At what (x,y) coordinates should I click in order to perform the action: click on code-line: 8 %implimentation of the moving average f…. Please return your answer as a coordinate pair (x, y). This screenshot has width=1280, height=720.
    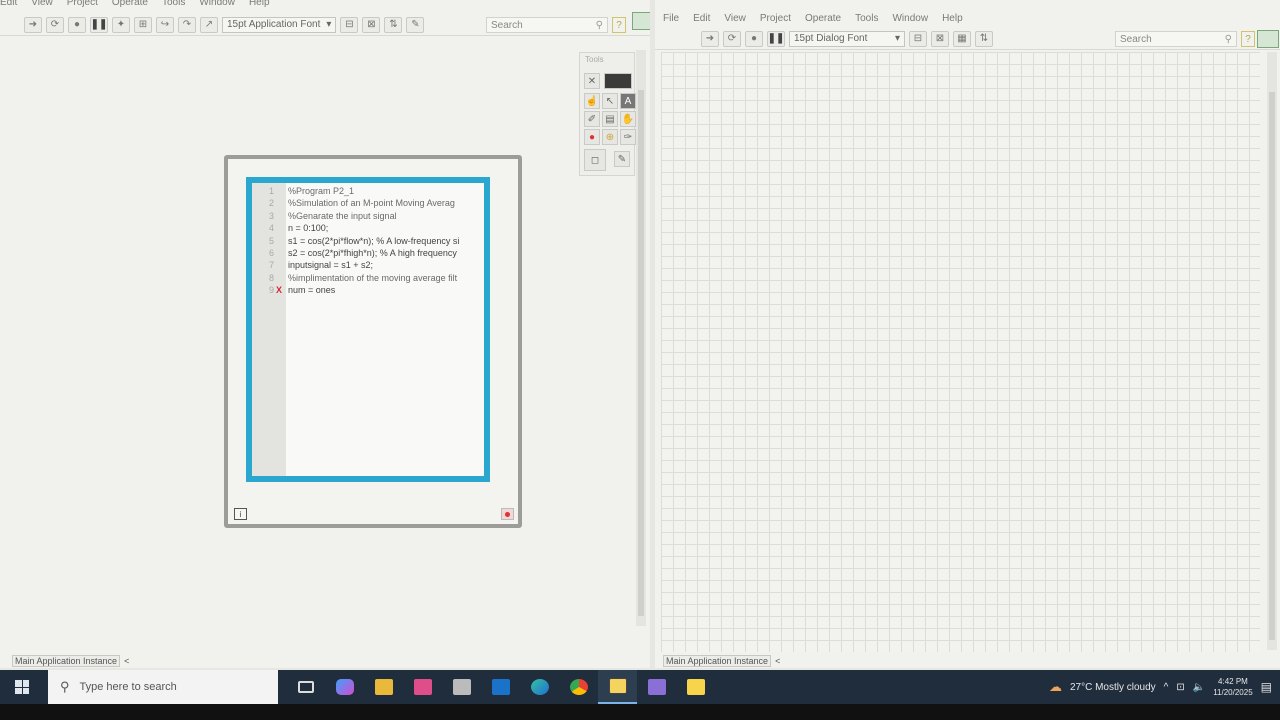
    Looking at the image, I should click on (368, 278).